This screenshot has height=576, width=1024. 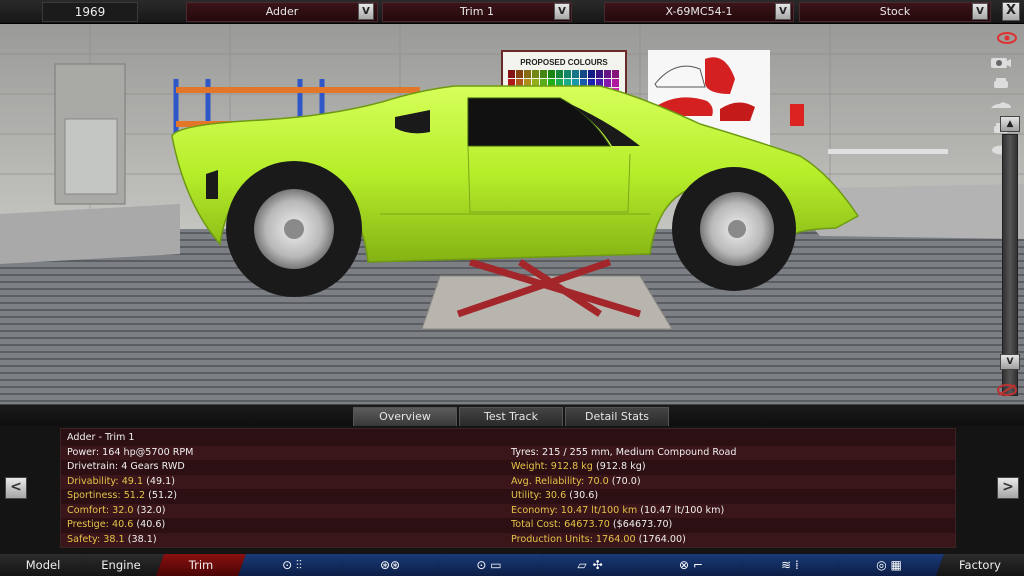 What do you see at coordinates (43, 565) in the screenshot?
I see `nav-model: Model` at bounding box center [43, 565].